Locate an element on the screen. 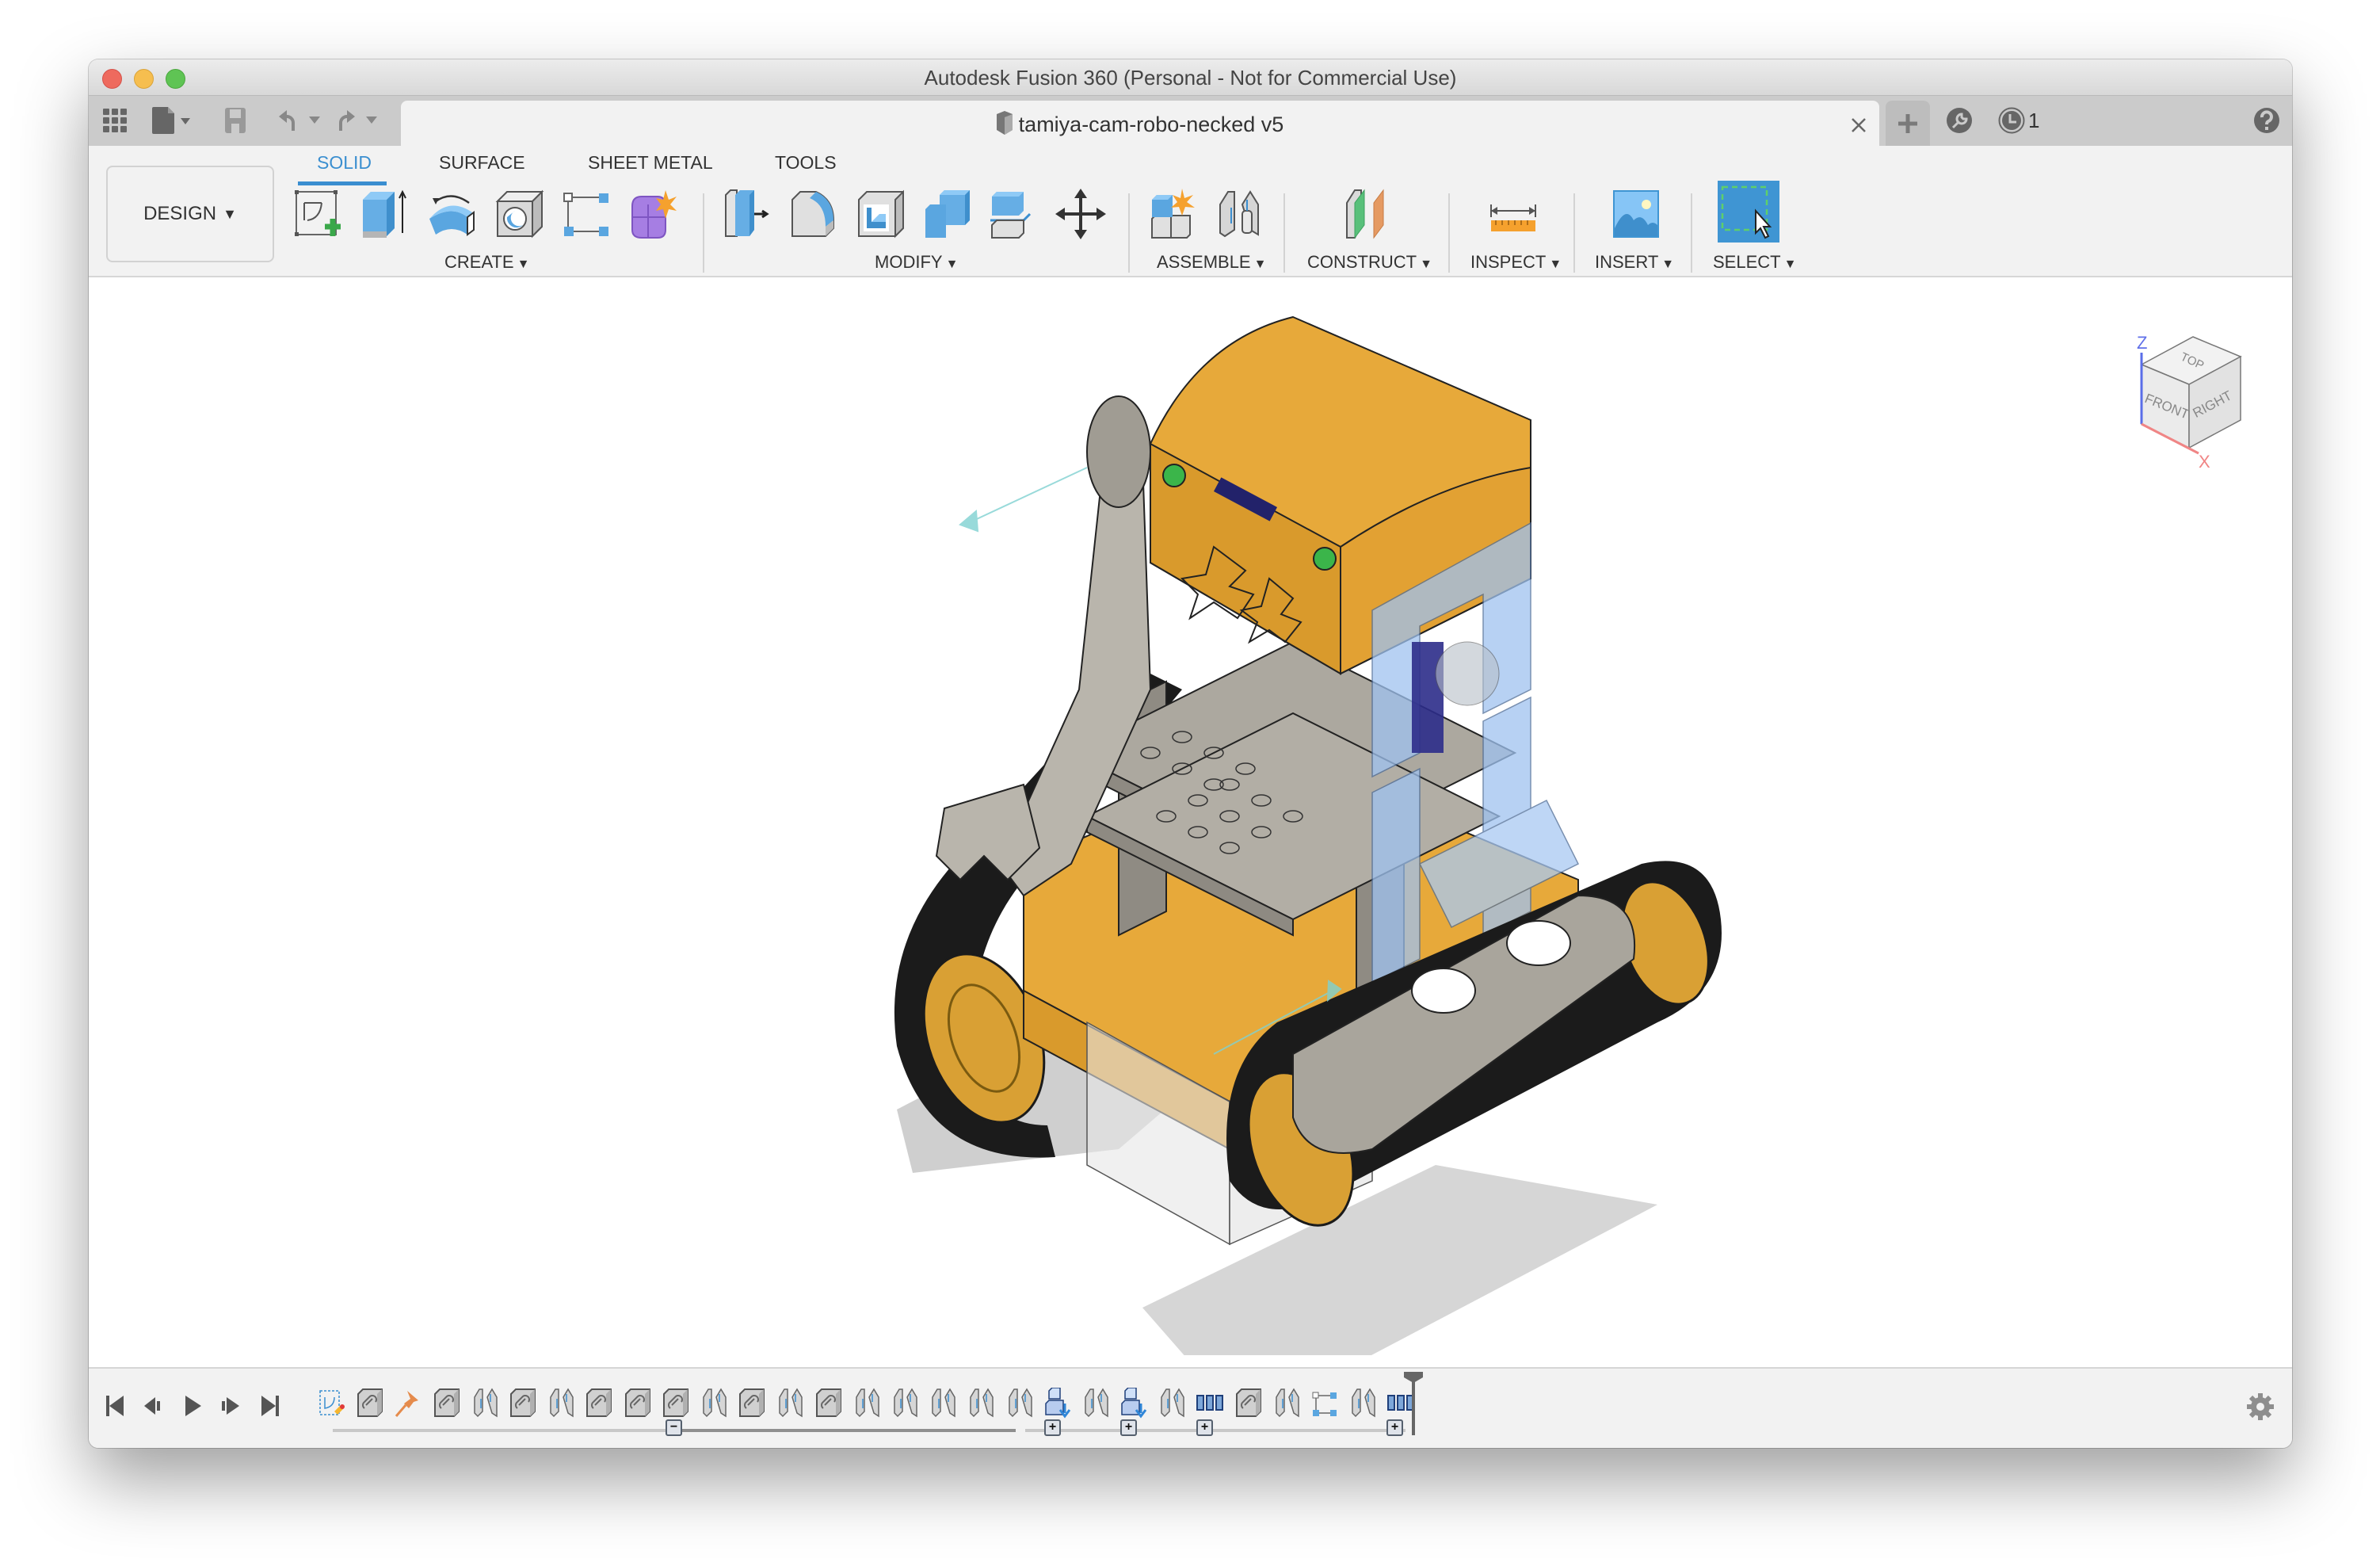 This screenshot has height=1566, width=2380. offset-plane-button is located at coordinates (1367, 214).